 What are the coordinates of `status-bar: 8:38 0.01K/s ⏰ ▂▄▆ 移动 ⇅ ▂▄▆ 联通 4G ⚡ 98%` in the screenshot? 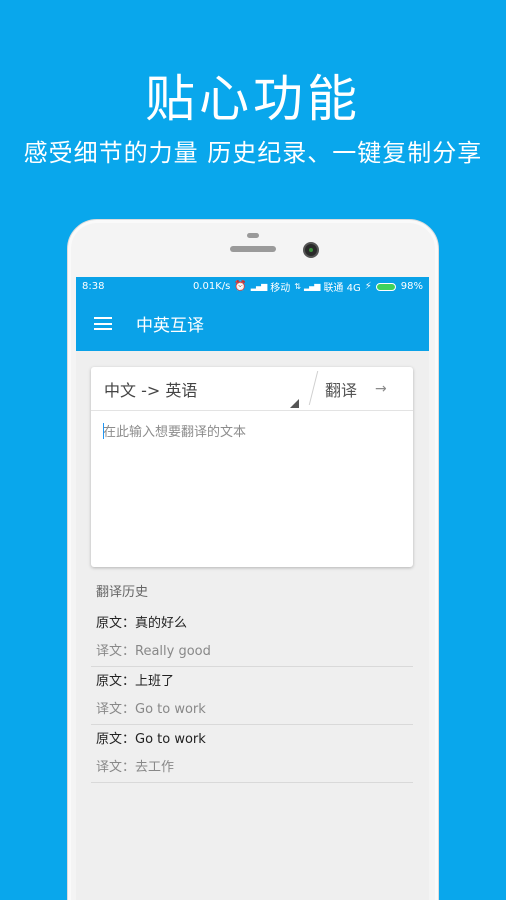 It's located at (252, 286).